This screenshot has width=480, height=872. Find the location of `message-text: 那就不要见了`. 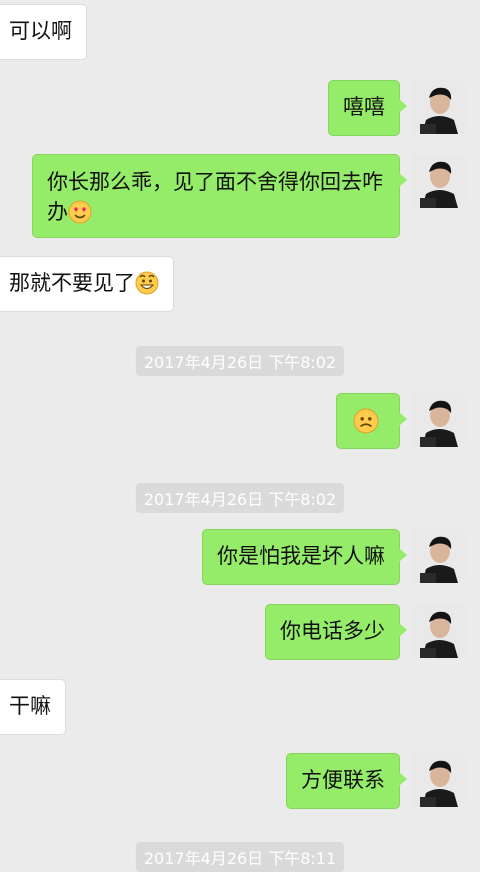

message-text: 那就不要见了 is located at coordinates (72, 283).